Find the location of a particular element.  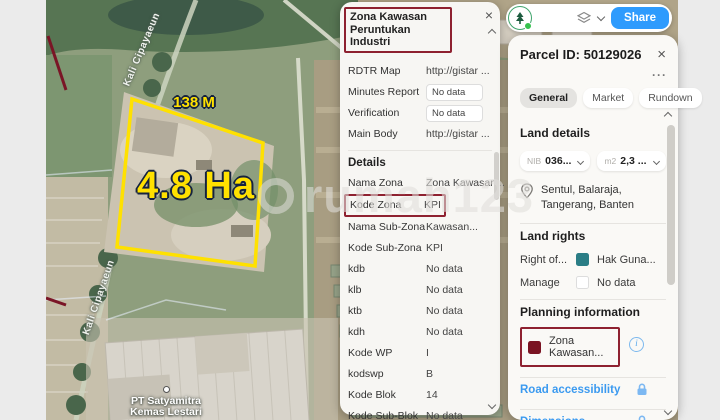

detail-row-kode-wp: Kode WP I is located at coordinates (388, 353).